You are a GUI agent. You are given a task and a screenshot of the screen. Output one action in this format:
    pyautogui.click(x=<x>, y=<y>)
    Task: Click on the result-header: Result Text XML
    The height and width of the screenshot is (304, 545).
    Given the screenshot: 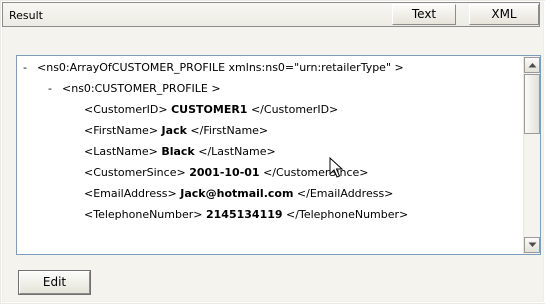 What is the action you would take?
    pyautogui.click(x=271, y=14)
    